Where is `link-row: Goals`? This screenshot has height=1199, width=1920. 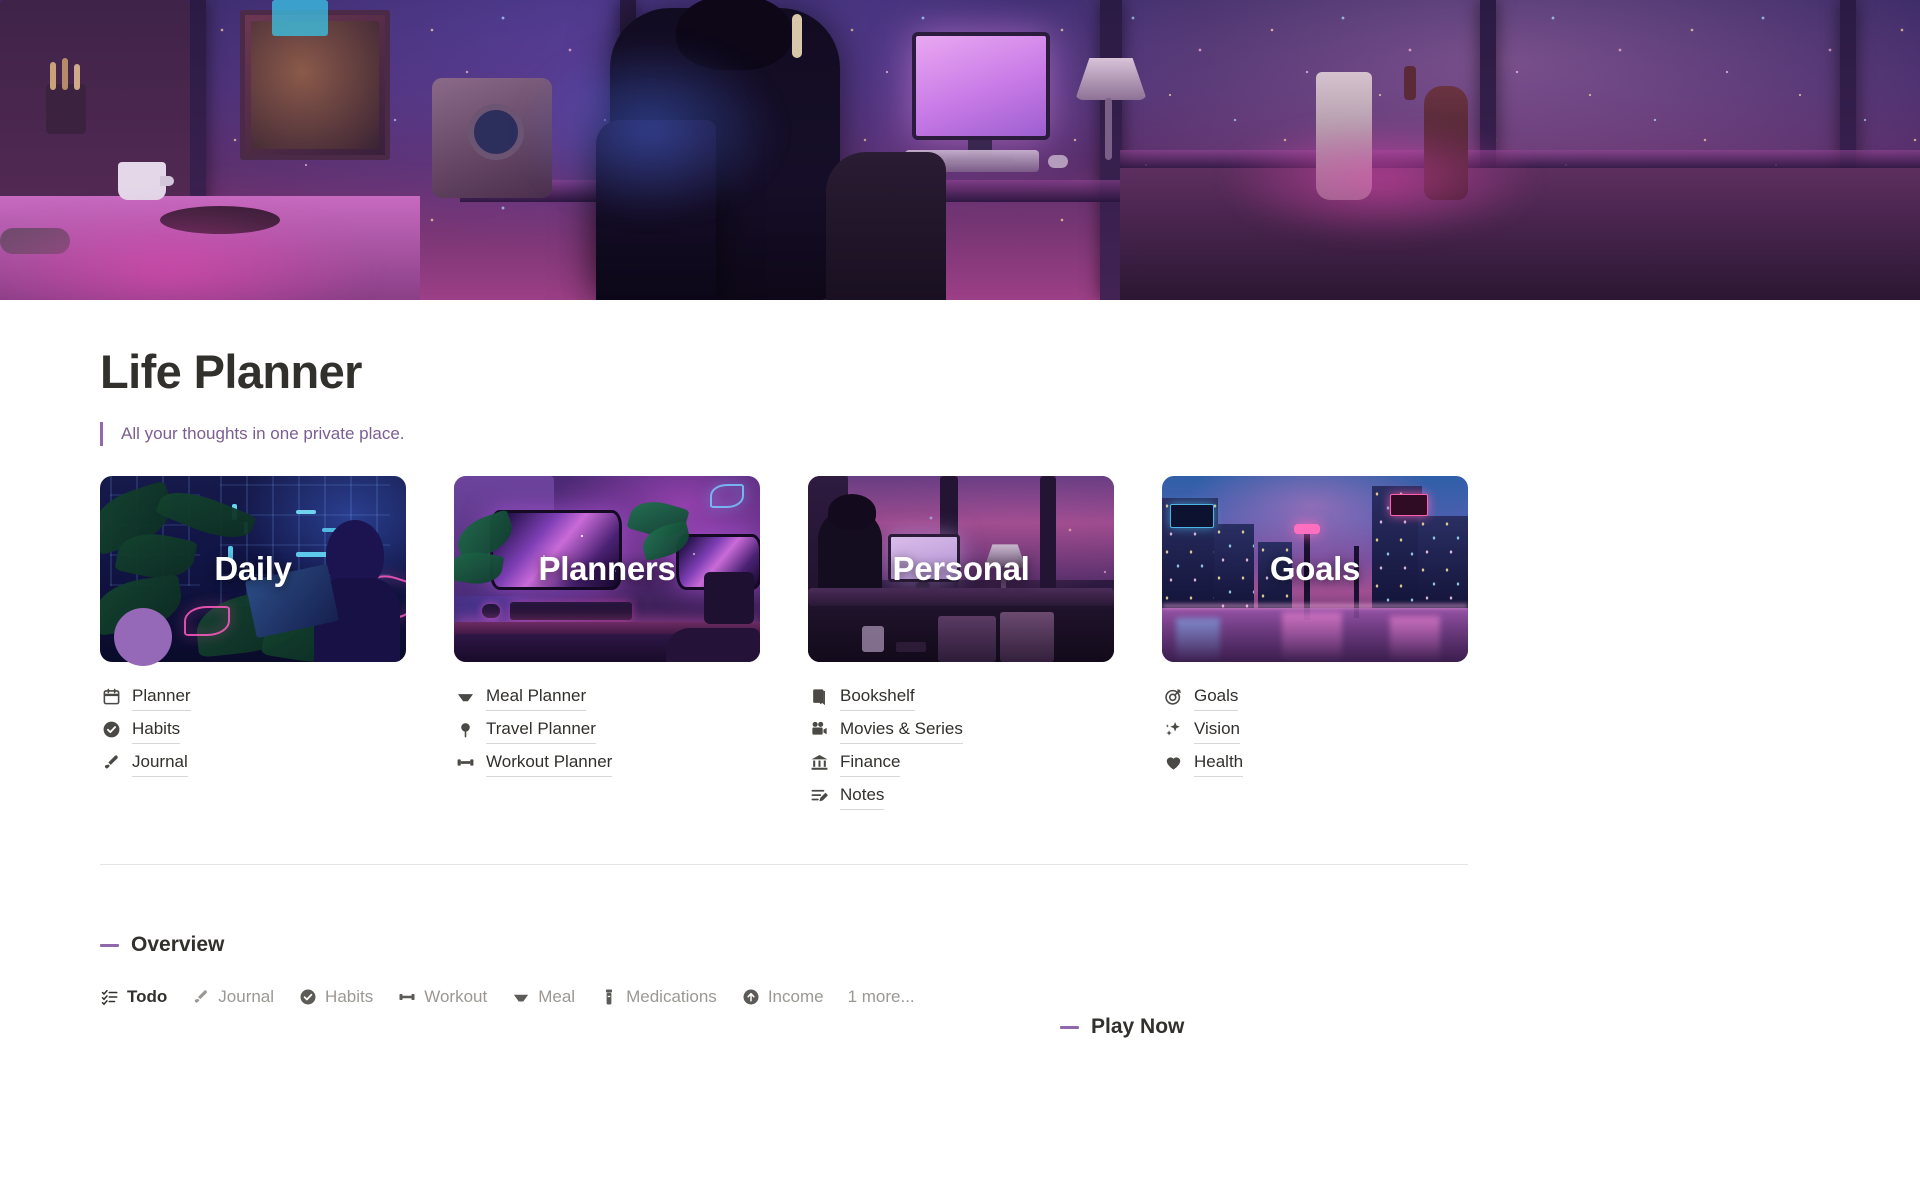 link-row: Goals is located at coordinates (1315, 696).